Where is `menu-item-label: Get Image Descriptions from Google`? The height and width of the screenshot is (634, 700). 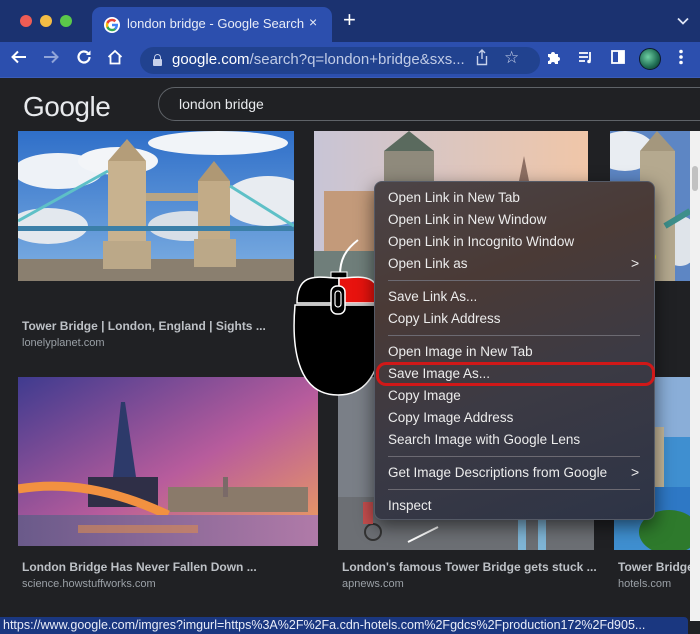 menu-item-label: Get Image Descriptions from Google is located at coordinates (498, 472).